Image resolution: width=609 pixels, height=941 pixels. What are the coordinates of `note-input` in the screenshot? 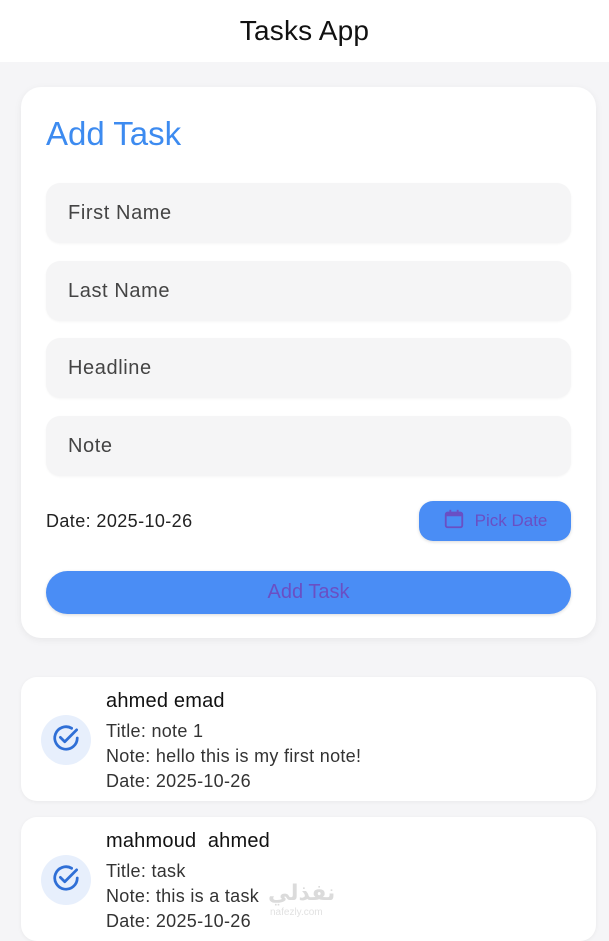 It's located at (308, 446).